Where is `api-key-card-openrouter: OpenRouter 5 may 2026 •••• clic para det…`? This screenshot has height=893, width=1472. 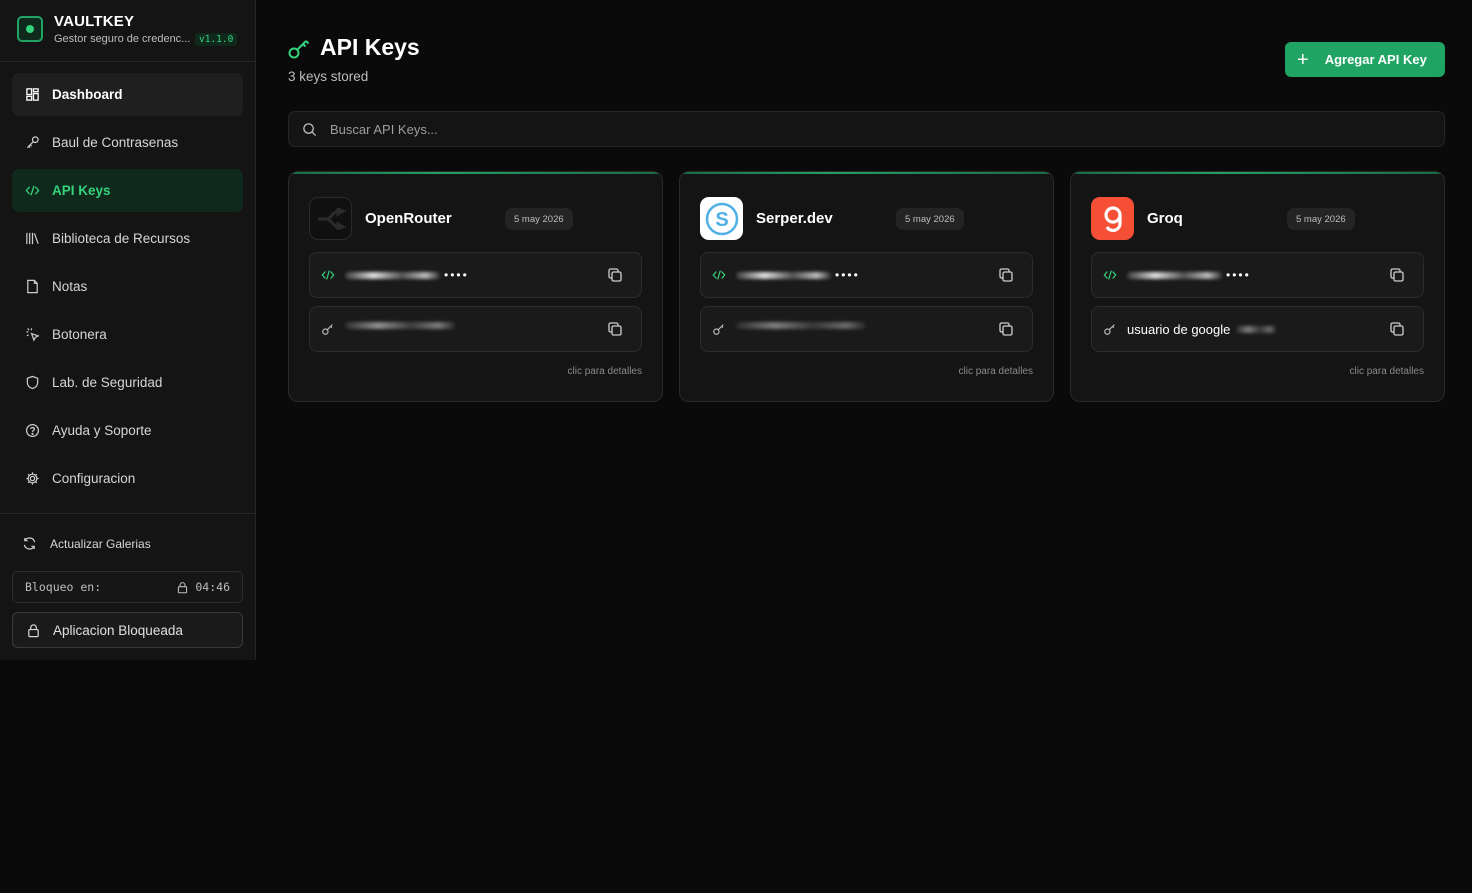 api-key-card-openrouter: OpenRouter 5 may 2026 •••• clic para det… is located at coordinates (475, 286).